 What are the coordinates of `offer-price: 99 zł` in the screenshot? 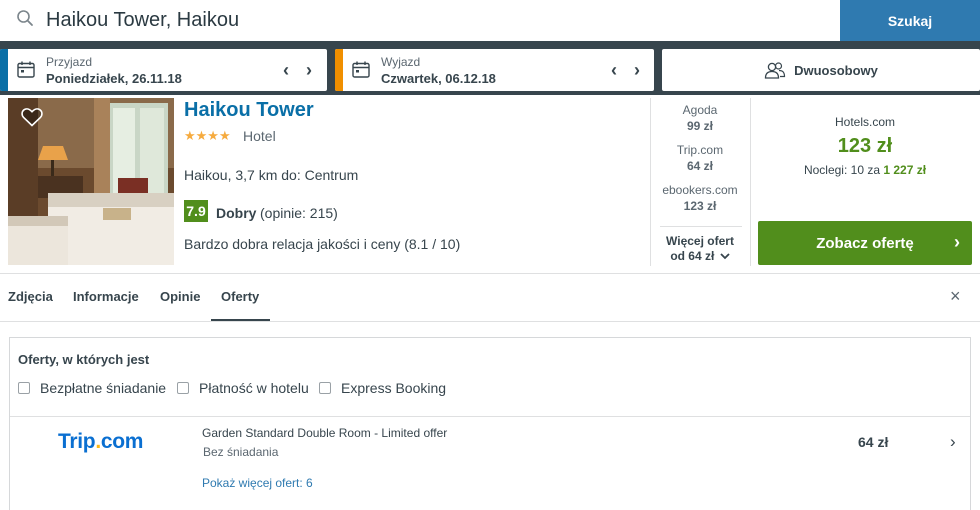 It's located at (699, 126).